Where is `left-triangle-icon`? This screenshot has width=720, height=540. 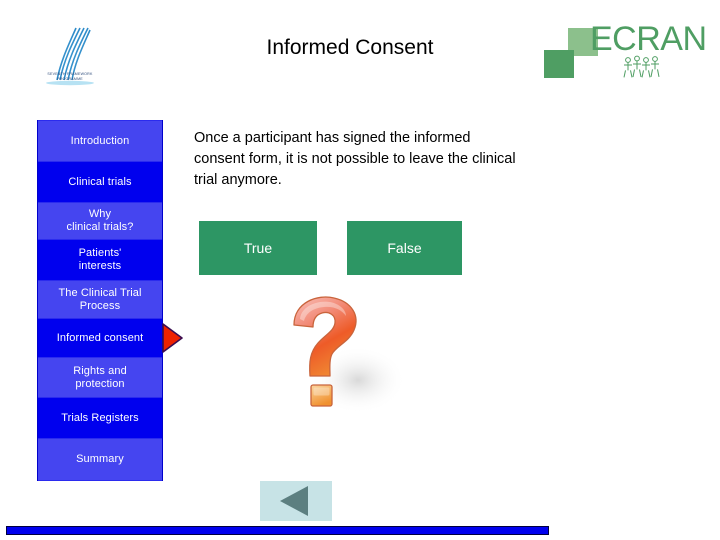 left-triangle-icon is located at coordinates (294, 501).